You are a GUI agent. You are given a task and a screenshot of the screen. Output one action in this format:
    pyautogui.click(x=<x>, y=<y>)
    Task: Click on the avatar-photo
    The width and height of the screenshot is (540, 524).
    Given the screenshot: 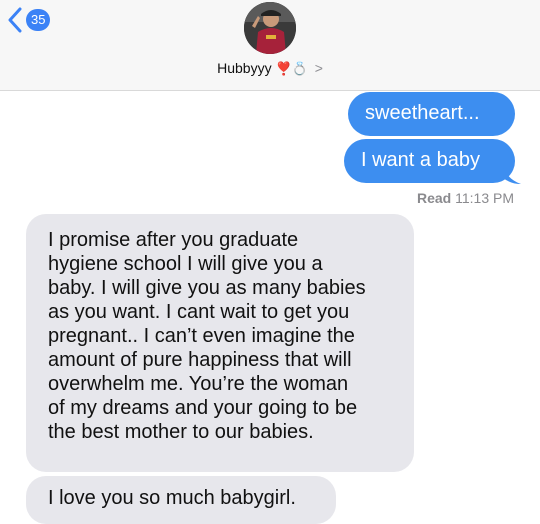 What is the action you would take?
    pyautogui.click(x=270, y=28)
    